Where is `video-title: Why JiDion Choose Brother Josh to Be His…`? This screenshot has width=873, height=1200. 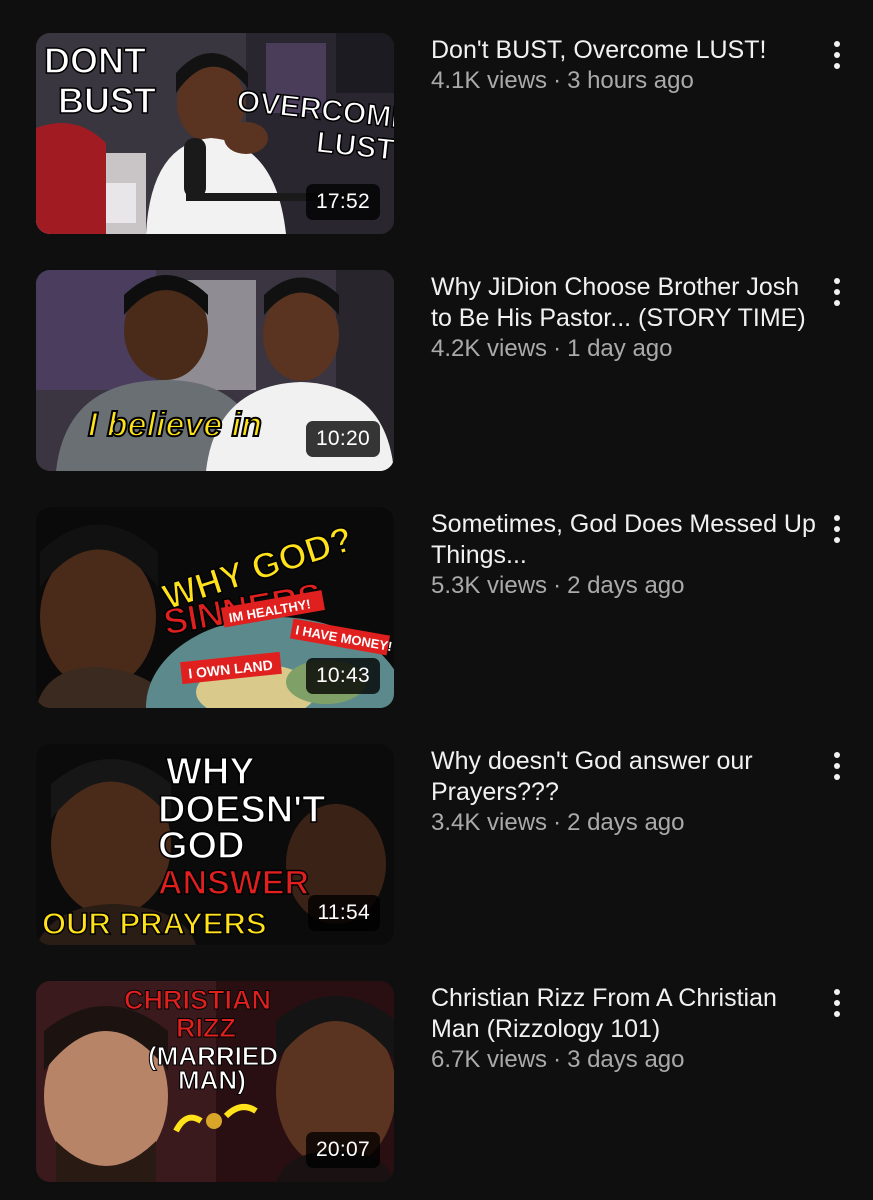 video-title: Why JiDion Choose Brother Josh to Be His… is located at coordinates (623, 303).